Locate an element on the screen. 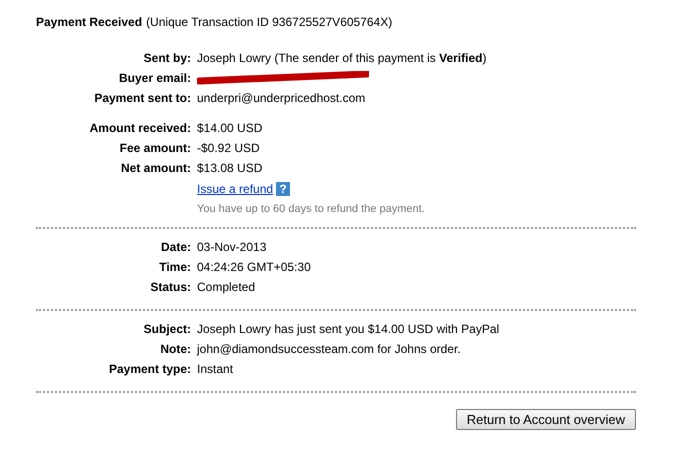  field-value: 04:24:26 GMT+05:30 is located at coordinates (254, 267).